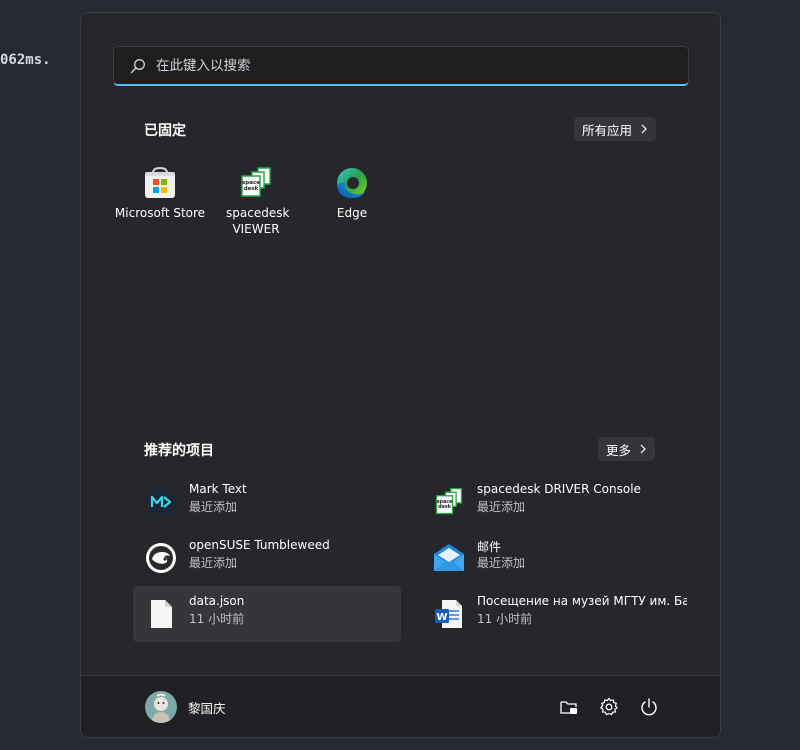 The width and height of the screenshot is (800, 750). I want to click on pinned-app-spacedesk-viewer: space desk spacedesk VIEWER, so click(256, 201).